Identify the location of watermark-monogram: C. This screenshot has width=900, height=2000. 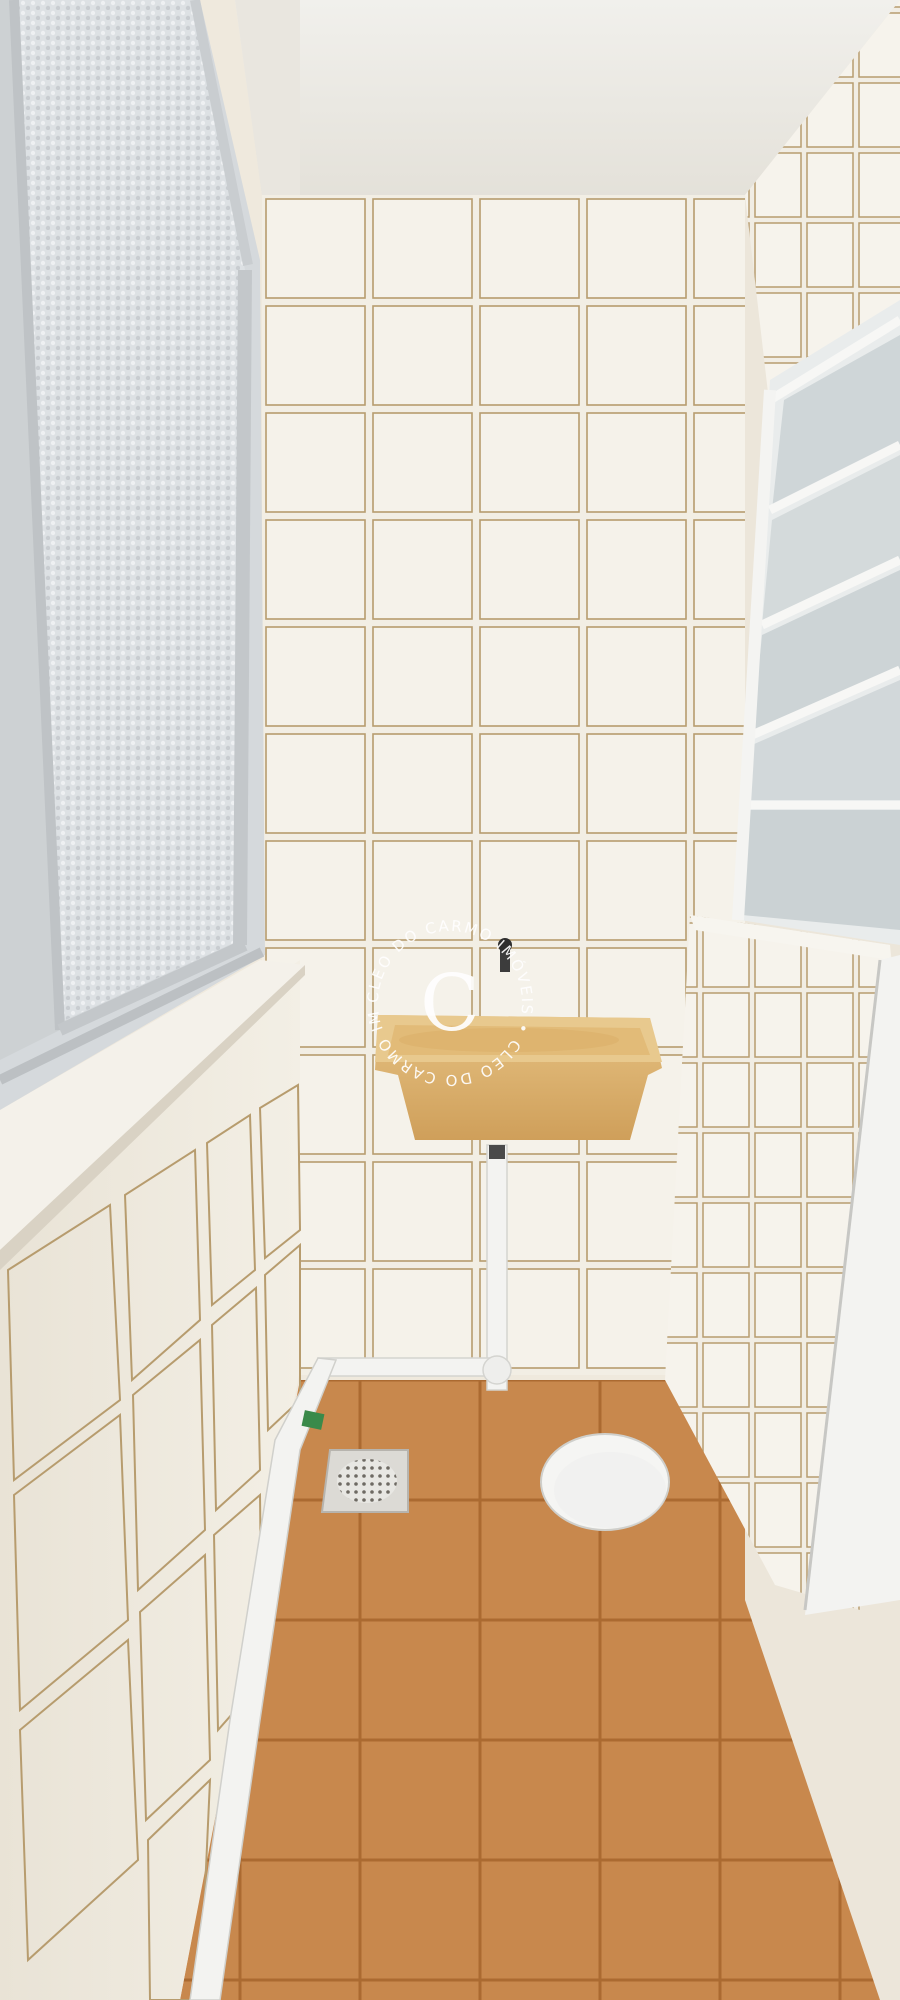
(450, 1004).